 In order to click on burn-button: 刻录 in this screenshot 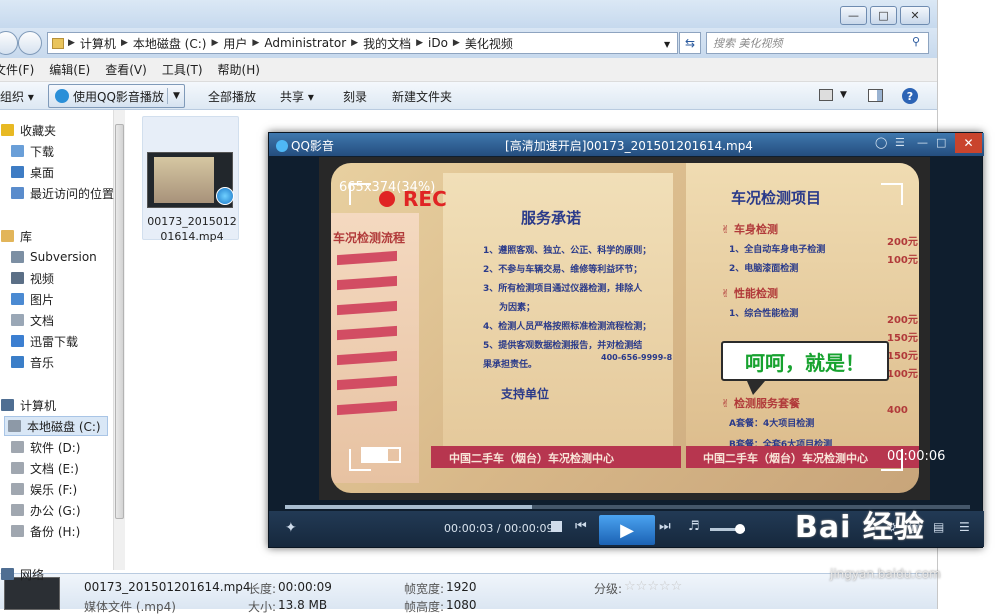, I will do `click(355, 96)`.